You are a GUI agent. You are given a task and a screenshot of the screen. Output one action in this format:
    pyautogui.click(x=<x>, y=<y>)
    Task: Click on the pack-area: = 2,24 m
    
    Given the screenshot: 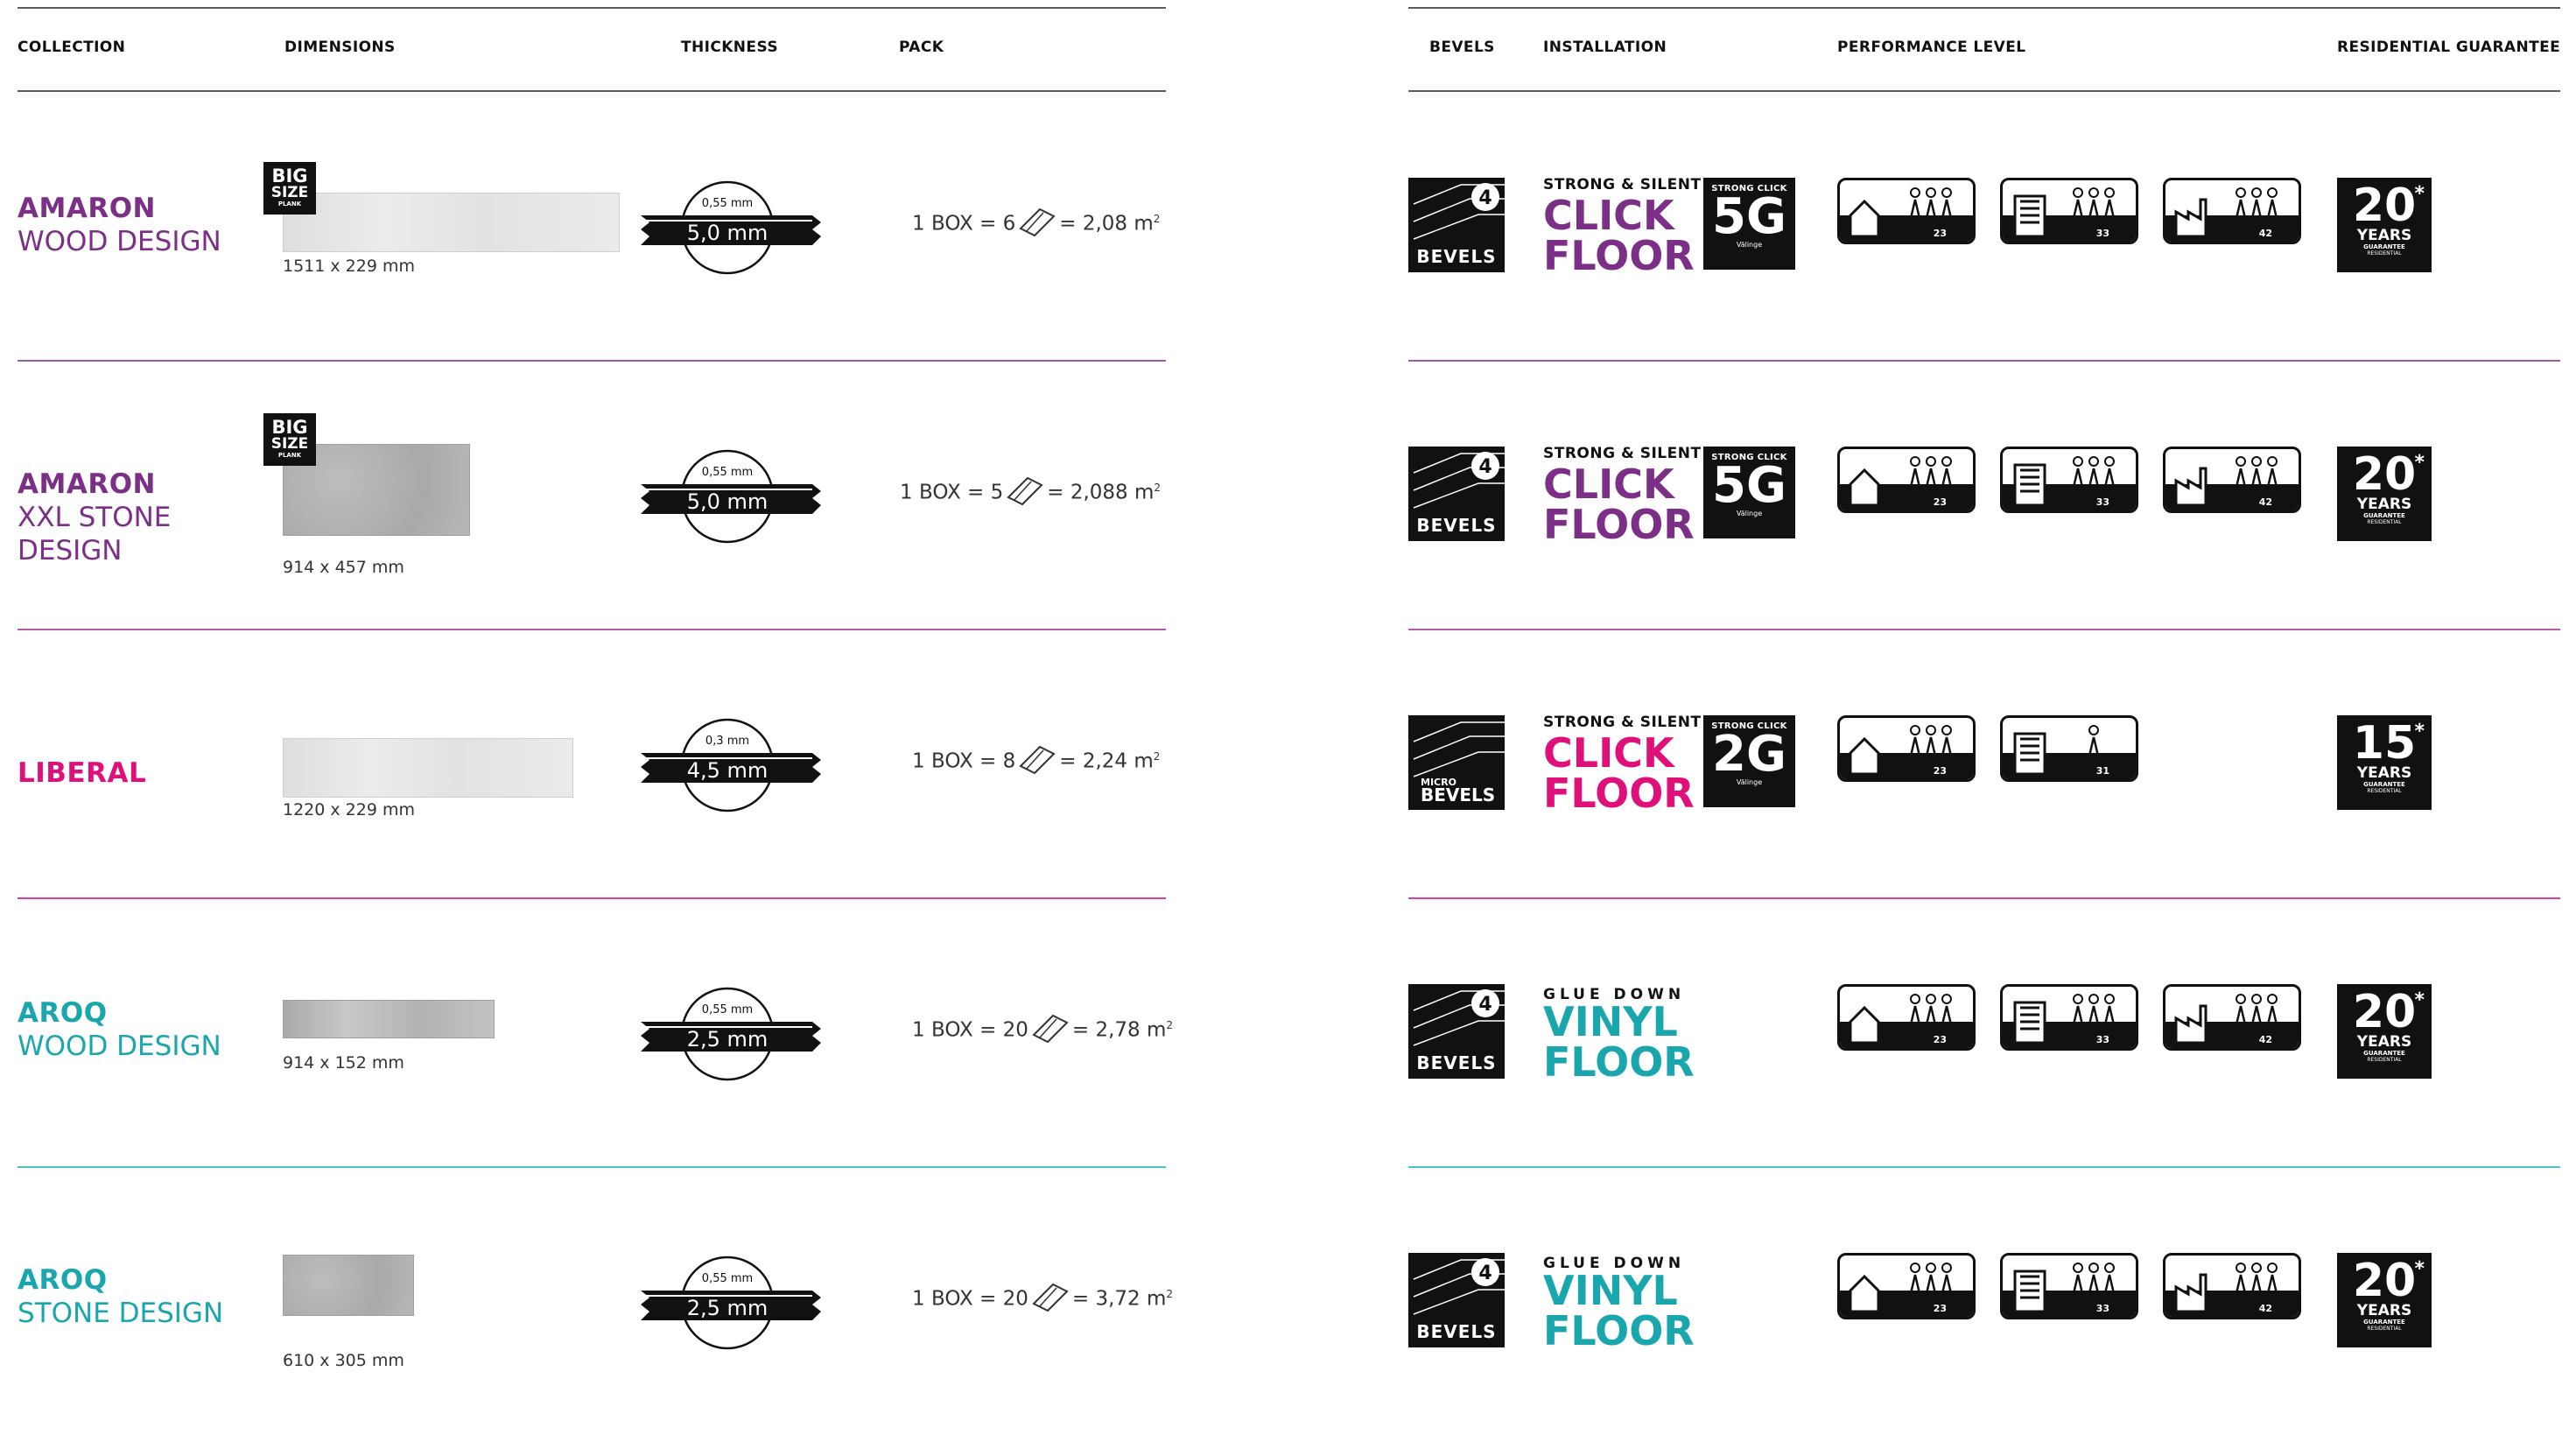 What is the action you would take?
    pyautogui.click(x=1106, y=761)
    